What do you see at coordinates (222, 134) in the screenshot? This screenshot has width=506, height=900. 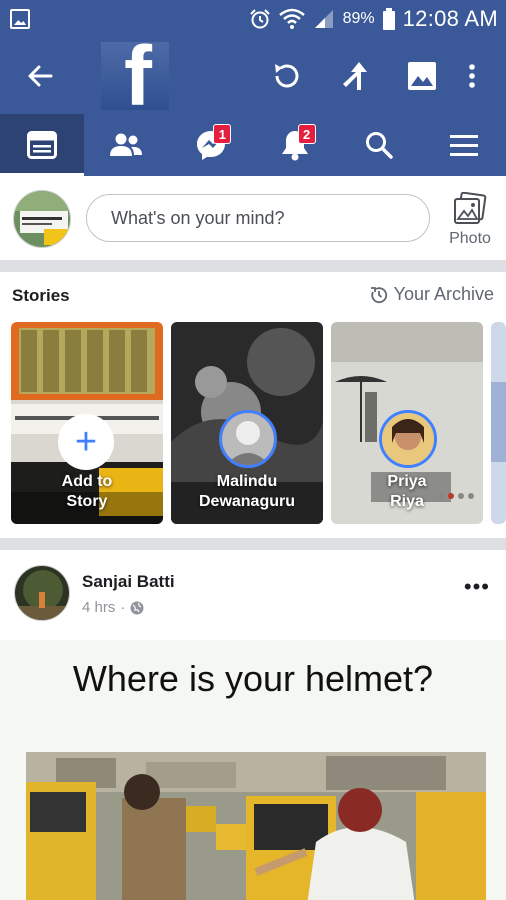 I see `messenger-badge: 1` at bounding box center [222, 134].